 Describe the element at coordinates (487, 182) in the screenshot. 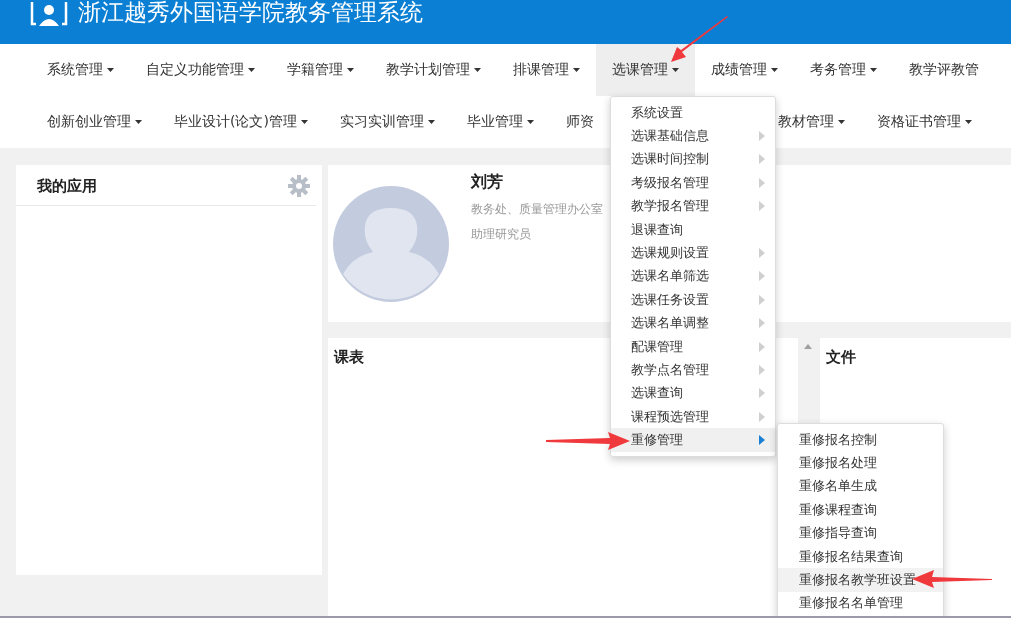

I see `user-name: 刘芳` at that location.